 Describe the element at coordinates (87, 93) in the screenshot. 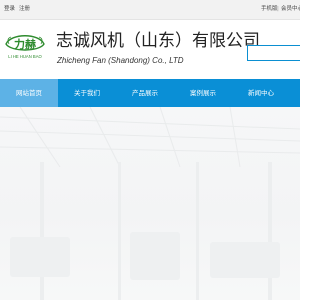

I see `nav-item-about: 关于我们` at that location.